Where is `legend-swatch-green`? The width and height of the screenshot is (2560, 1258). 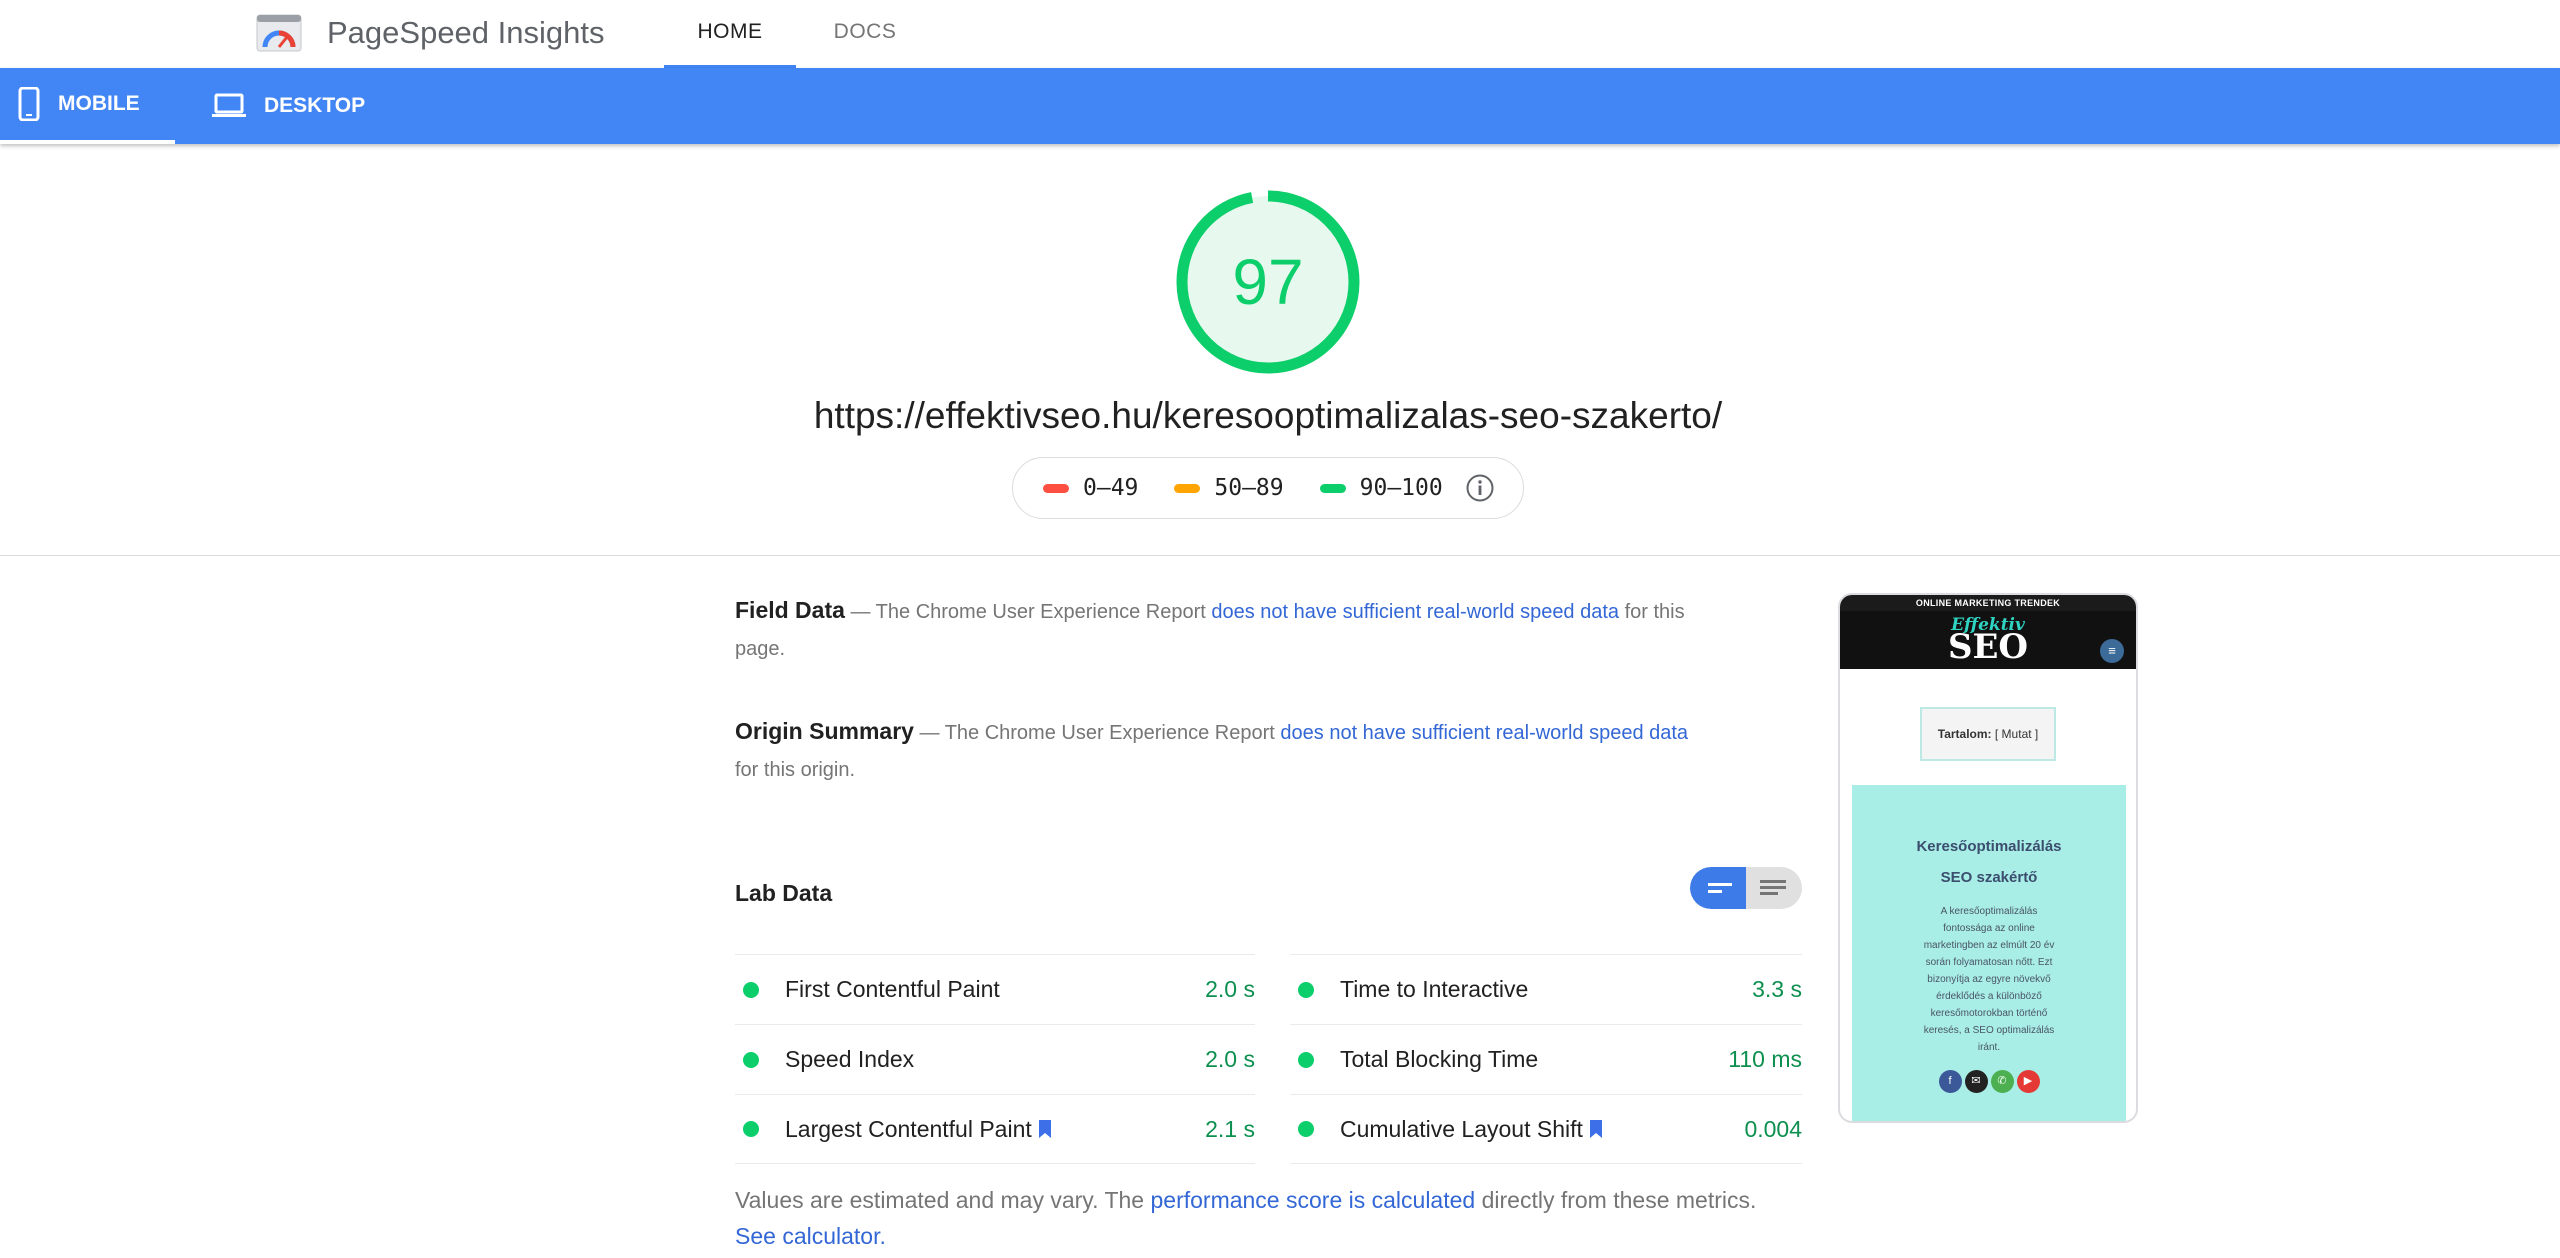
legend-swatch-green is located at coordinates (1332, 488).